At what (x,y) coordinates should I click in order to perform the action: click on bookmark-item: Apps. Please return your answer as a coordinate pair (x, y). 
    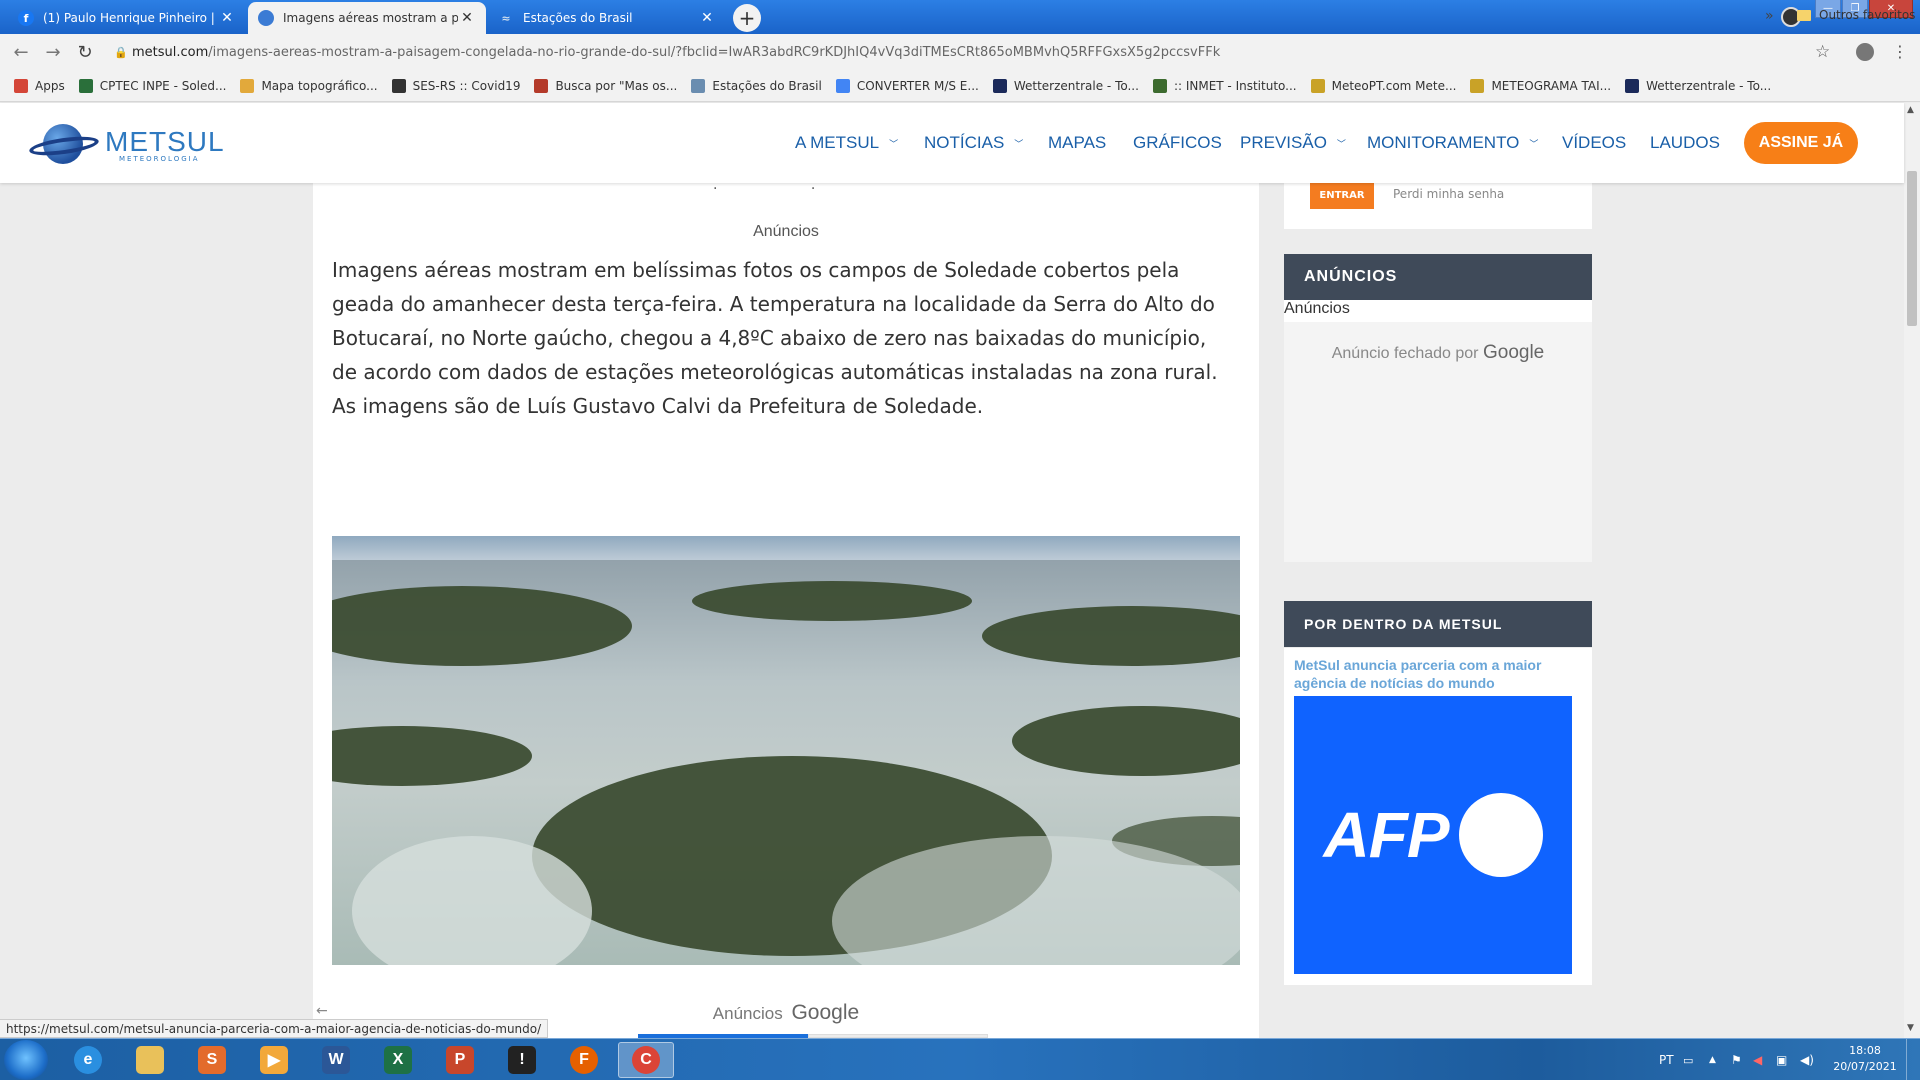
    Looking at the image, I should click on (39, 85).